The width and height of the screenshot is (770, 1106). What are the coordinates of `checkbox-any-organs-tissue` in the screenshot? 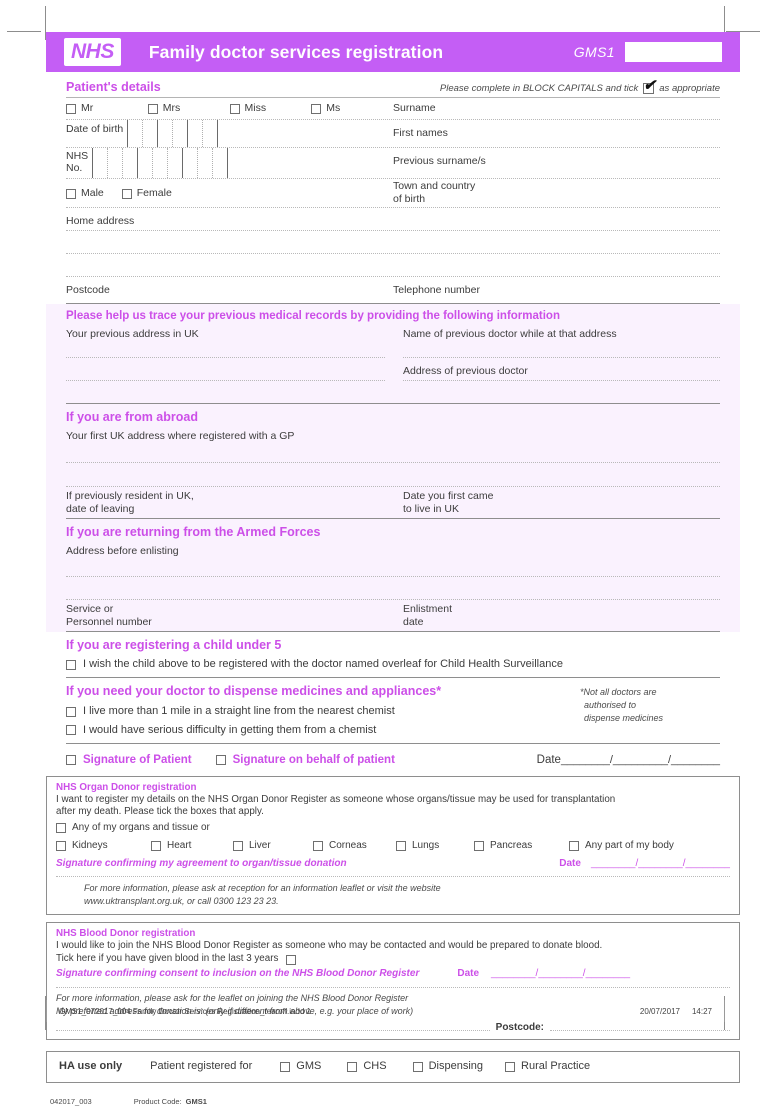 It's located at (61, 828).